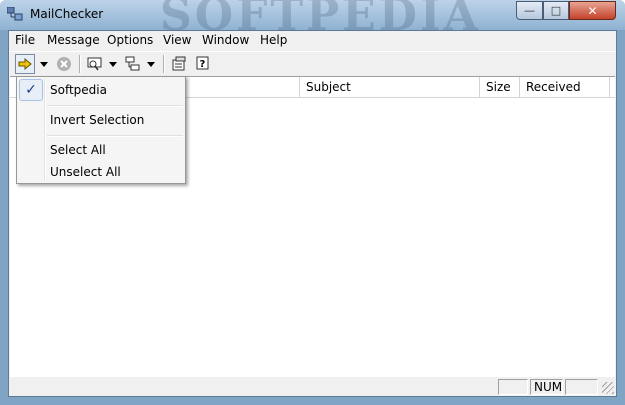  I want to click on column-header-size: Size, so click(500, 87).